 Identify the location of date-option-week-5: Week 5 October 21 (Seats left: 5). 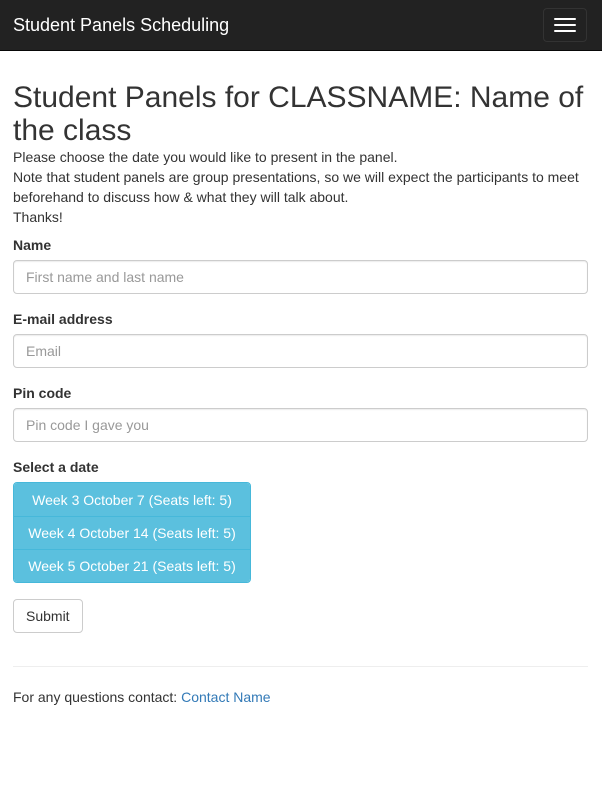
(132, 565).